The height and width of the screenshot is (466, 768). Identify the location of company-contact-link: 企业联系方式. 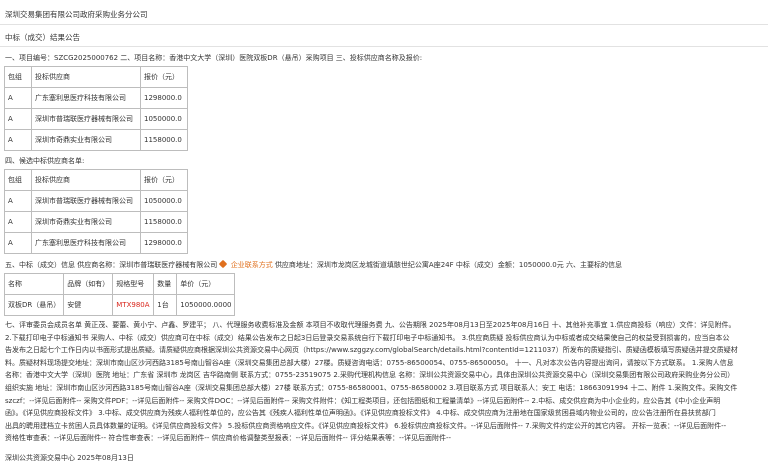
(252, 265).